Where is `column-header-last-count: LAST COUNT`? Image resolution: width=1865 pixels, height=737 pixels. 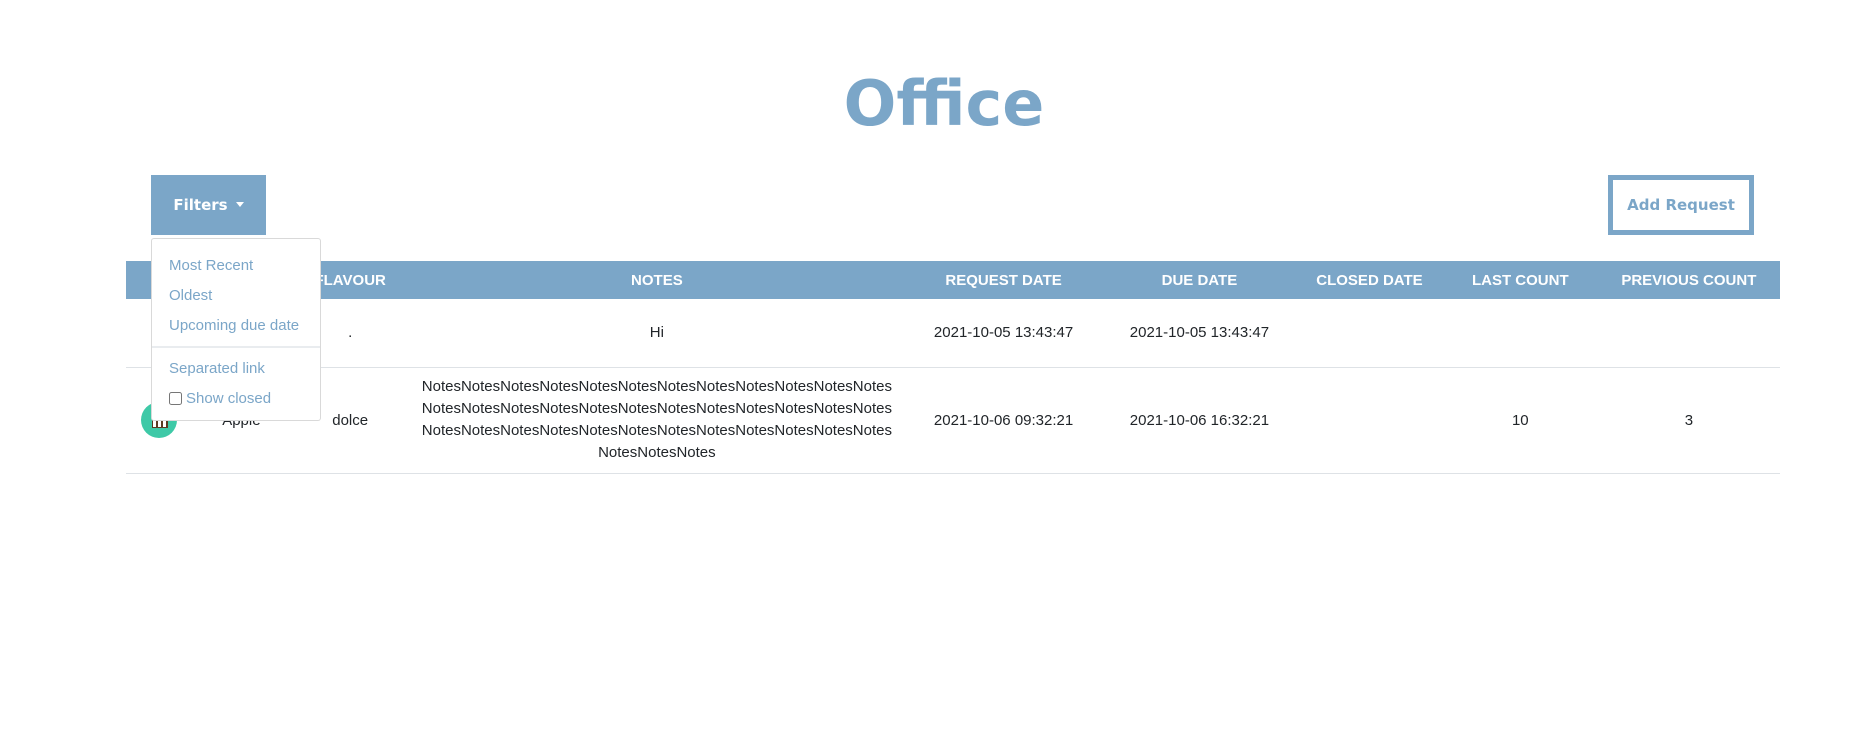 column-header-last-count: LAST COUNT is located at coordinates (1520, 280).